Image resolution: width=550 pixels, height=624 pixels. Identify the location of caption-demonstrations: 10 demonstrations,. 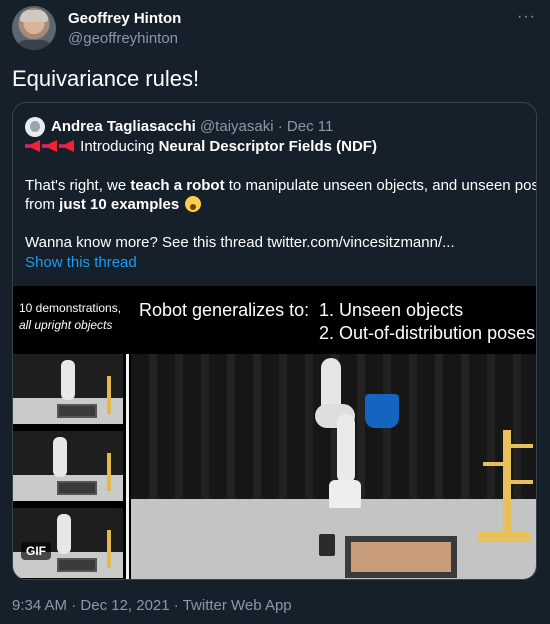
(70, 308).